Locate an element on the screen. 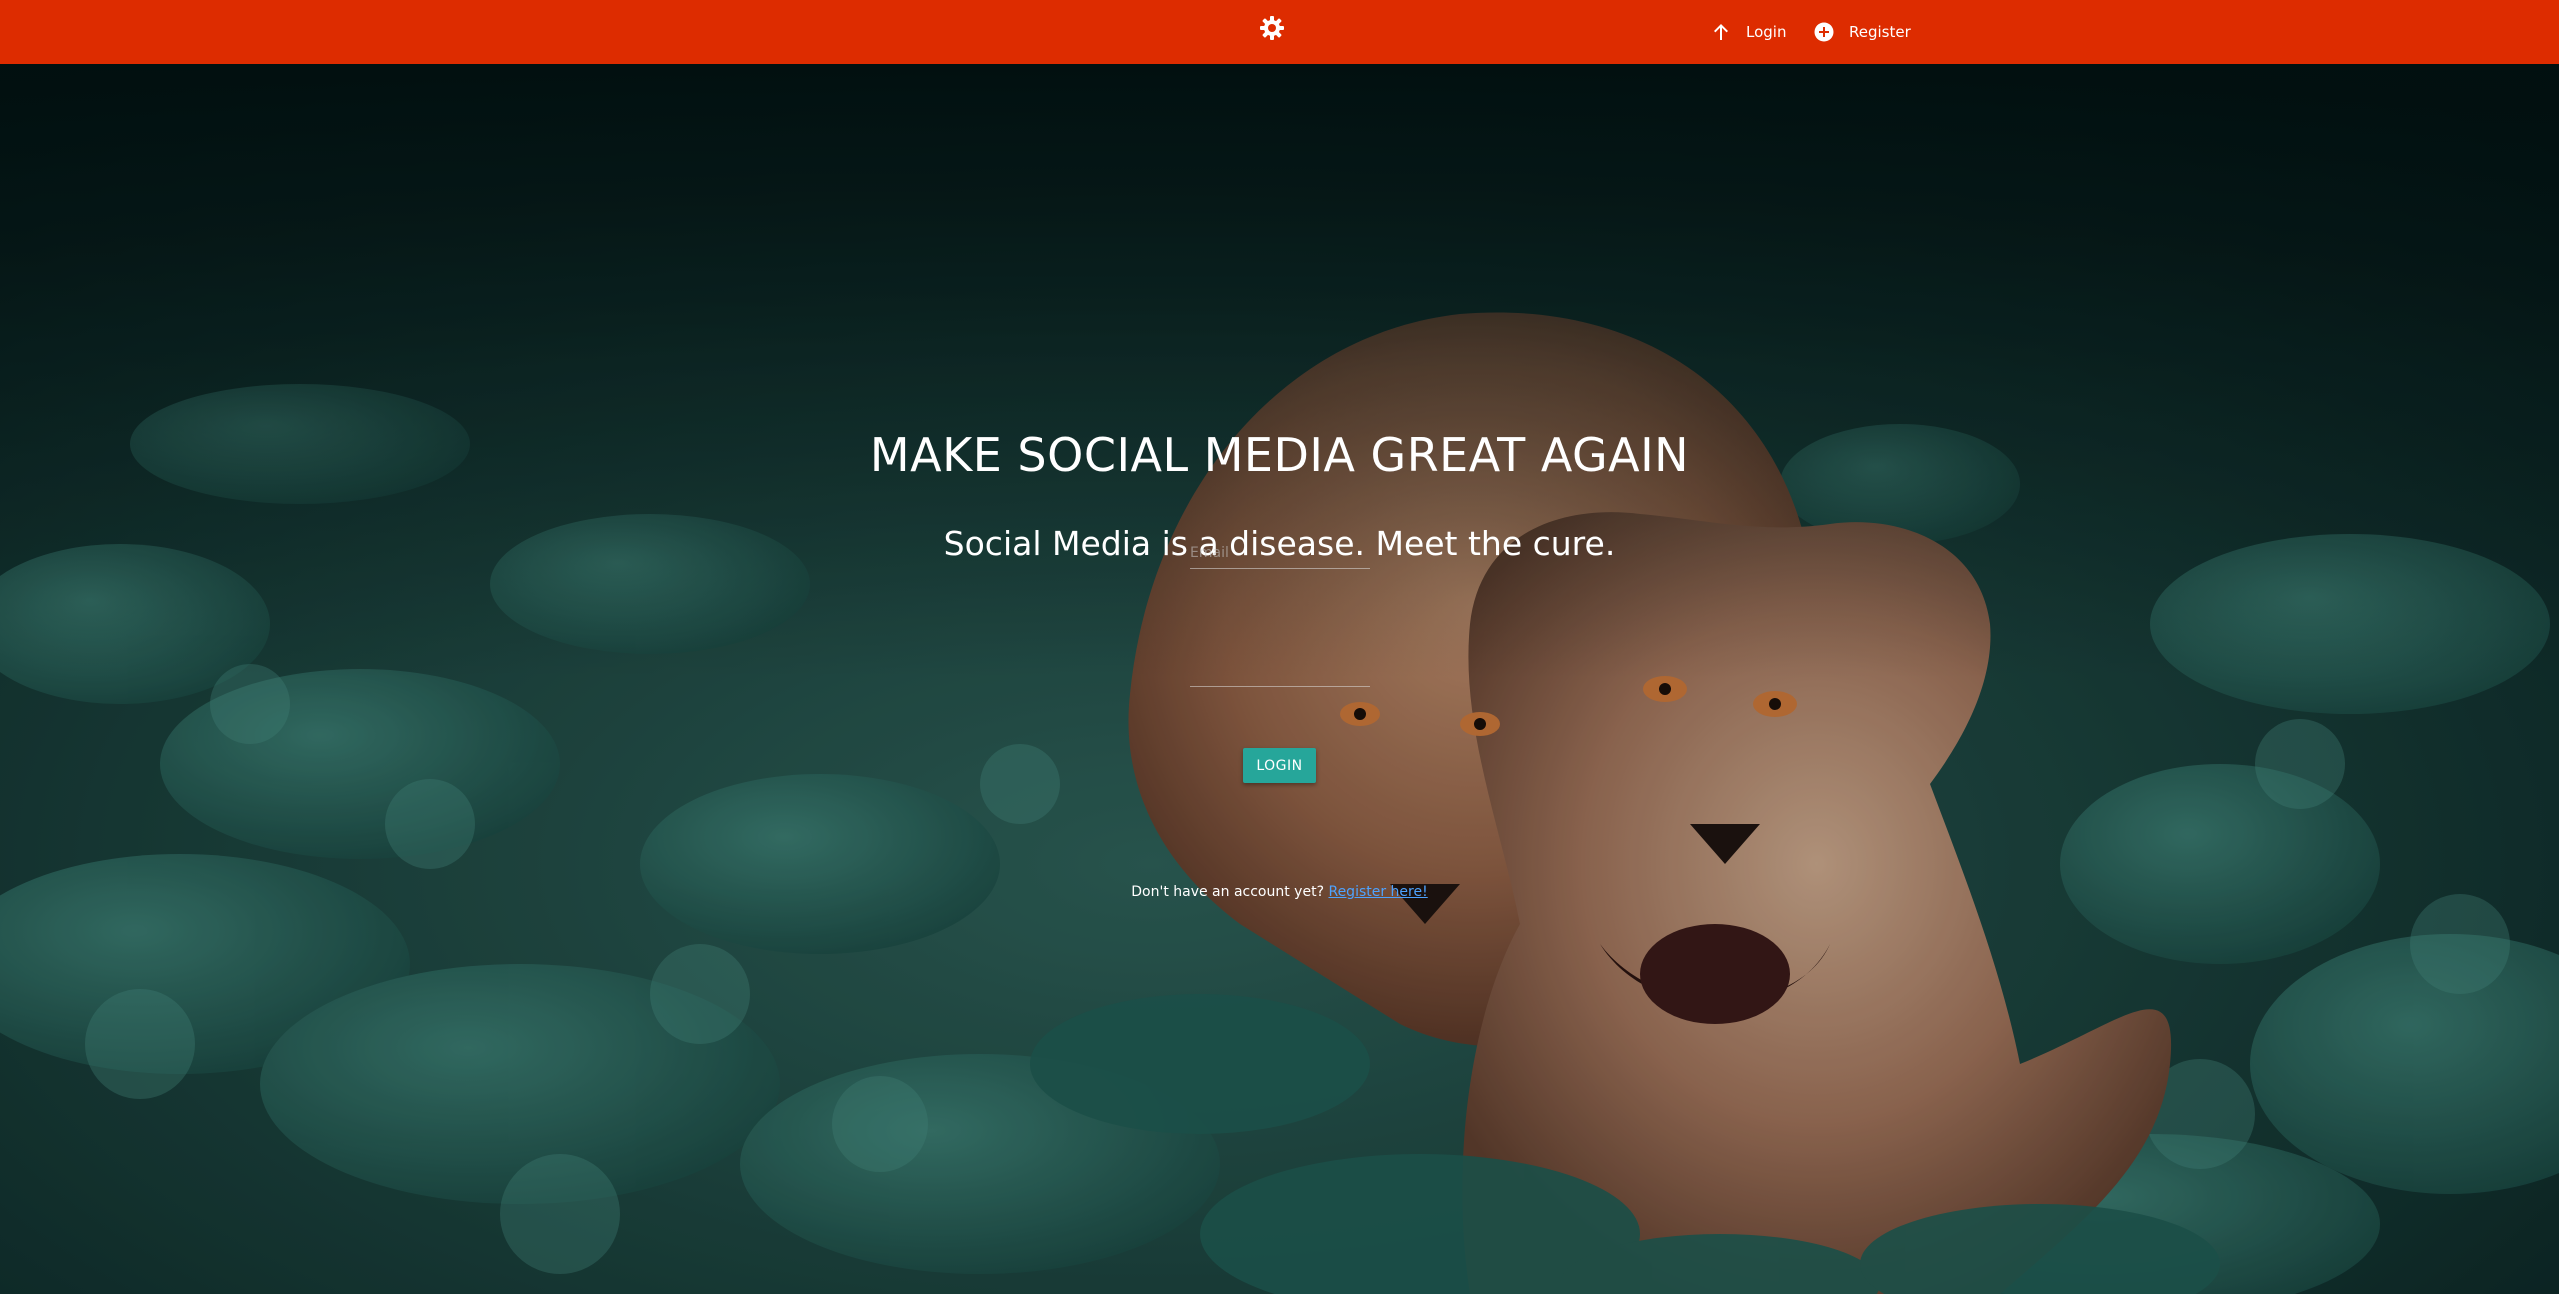 The height and width of the screenshot is (1294, 2559). register-prompt-text: Don't have an account yet? is located at coordinates (1228, 892).